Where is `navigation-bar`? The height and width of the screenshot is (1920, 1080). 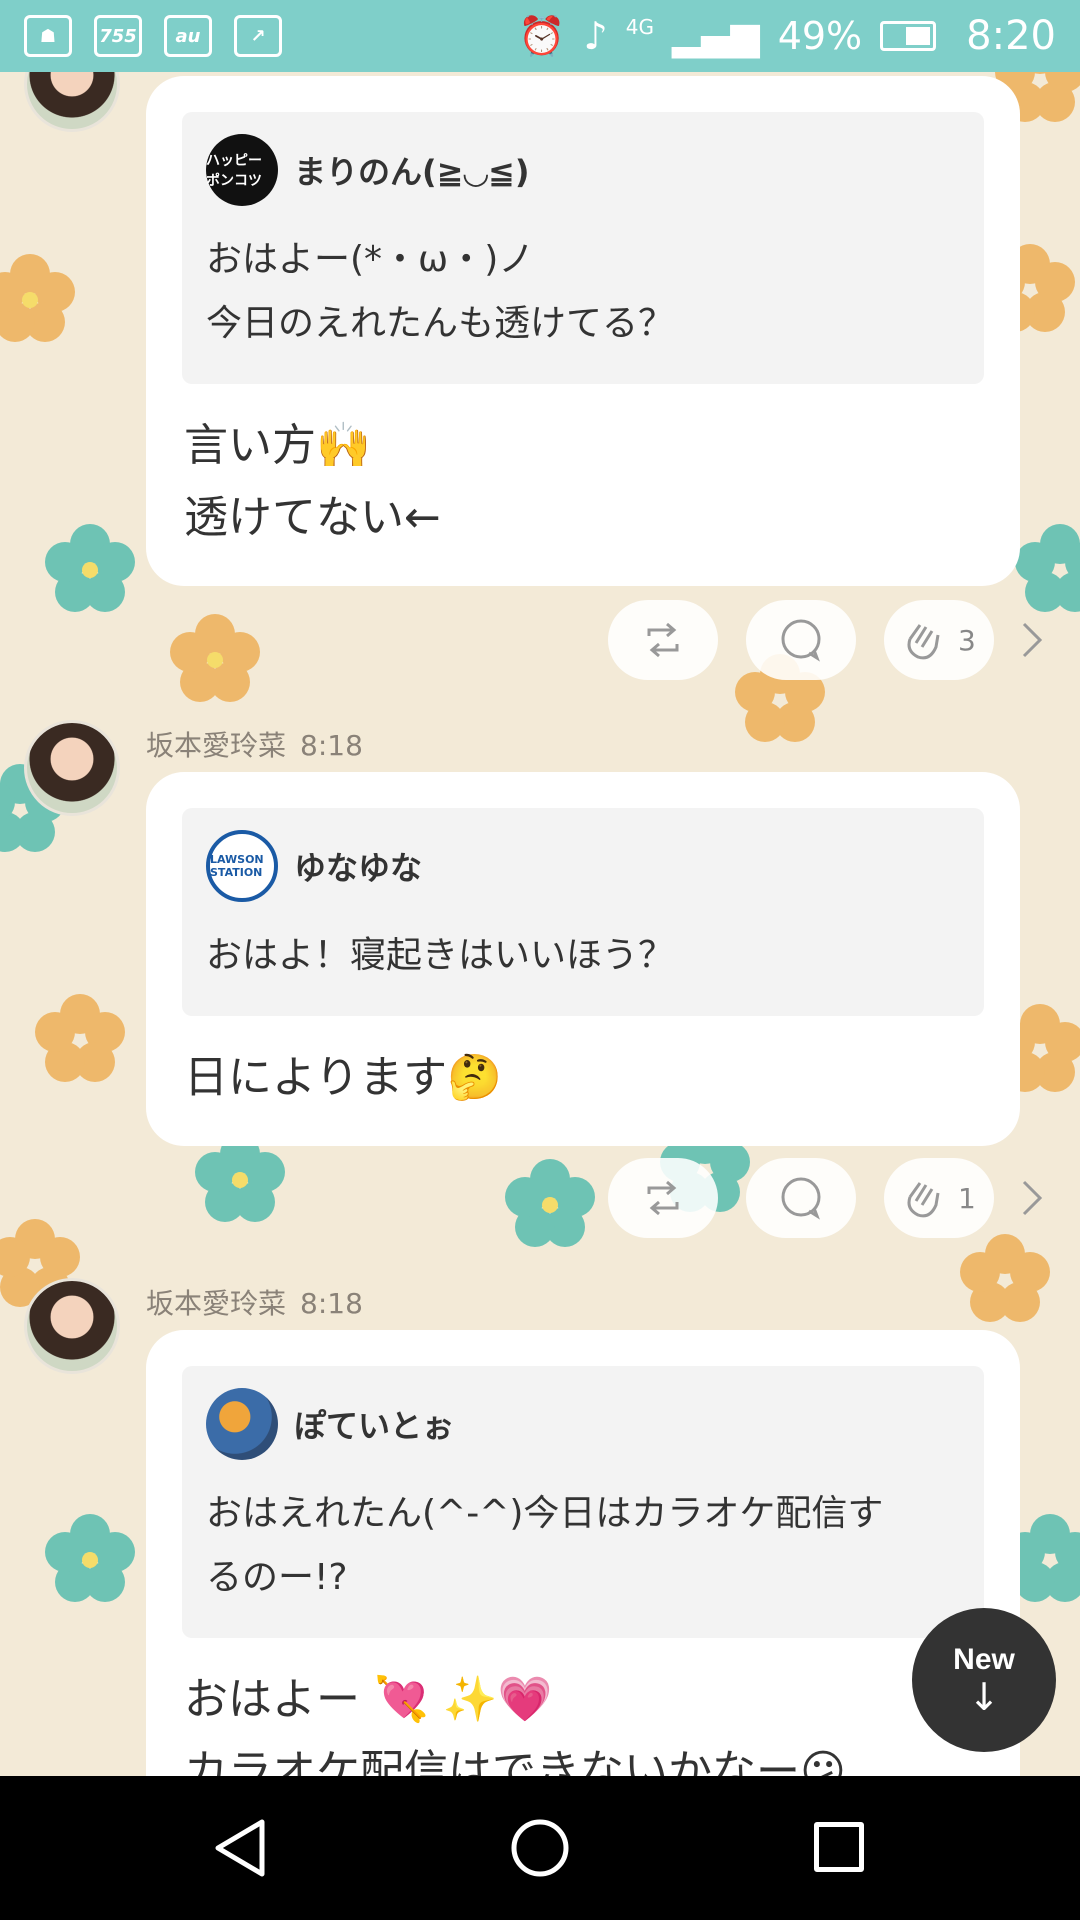
navigation-bar is located at coordinates (540, 1848).